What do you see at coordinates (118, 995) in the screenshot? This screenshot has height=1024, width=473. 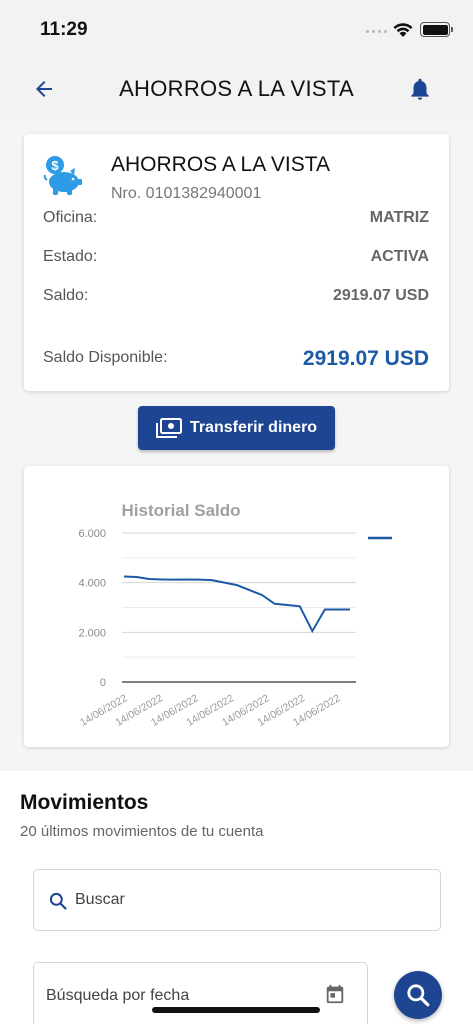 I see `date-search-label: Búsqueda por fecha` at bounding box center [118, 995].